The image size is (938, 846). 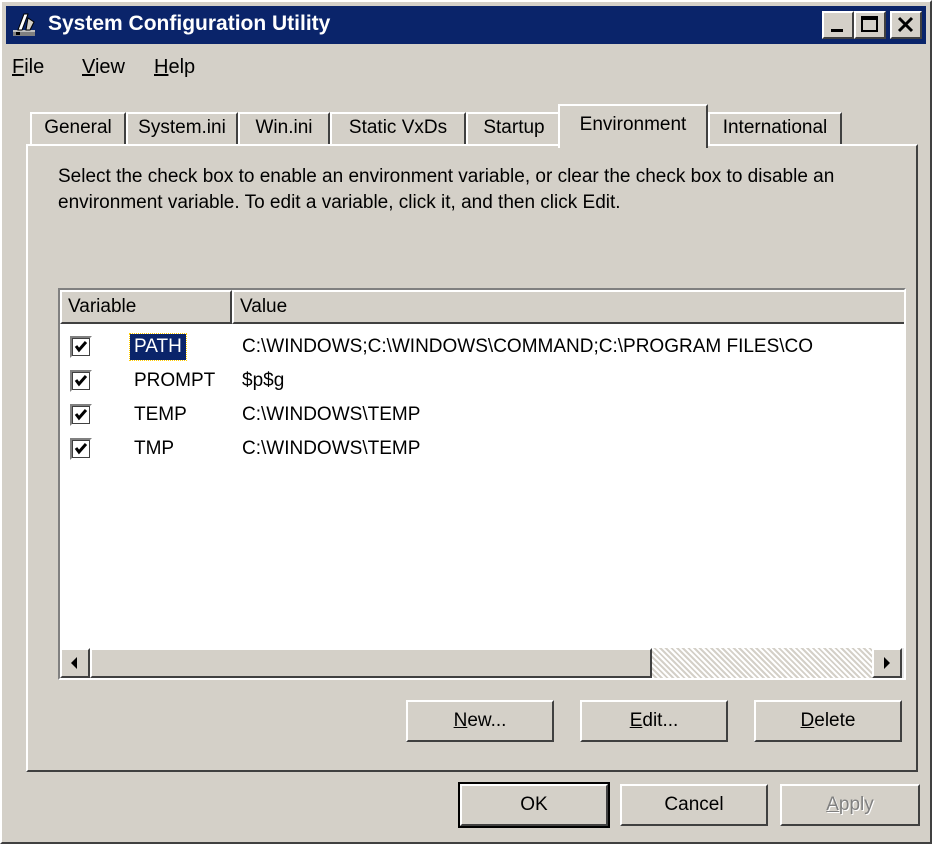 I want to click on scroll-left-button, so click(x=75, y=663).